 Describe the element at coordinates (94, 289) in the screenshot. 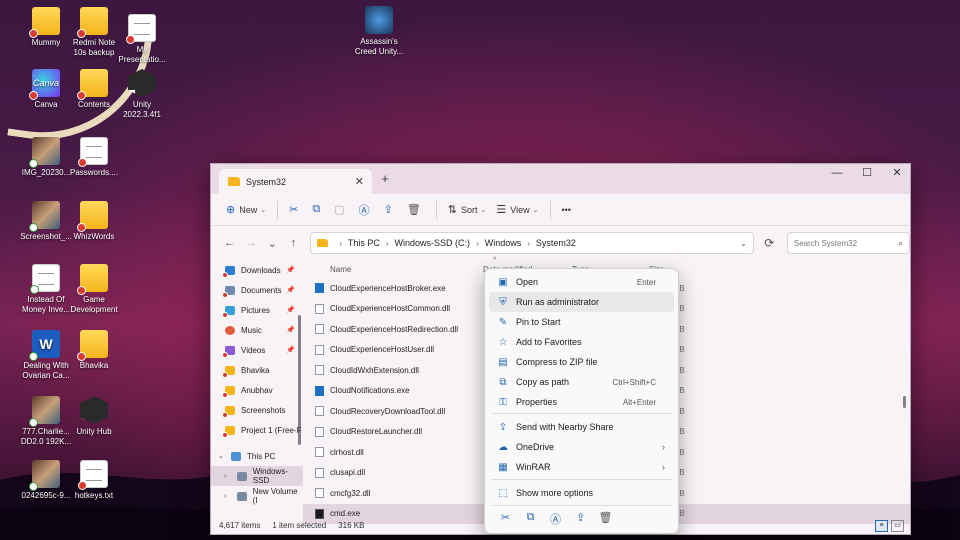

I see `desktop-icon: Game Development` at that location.